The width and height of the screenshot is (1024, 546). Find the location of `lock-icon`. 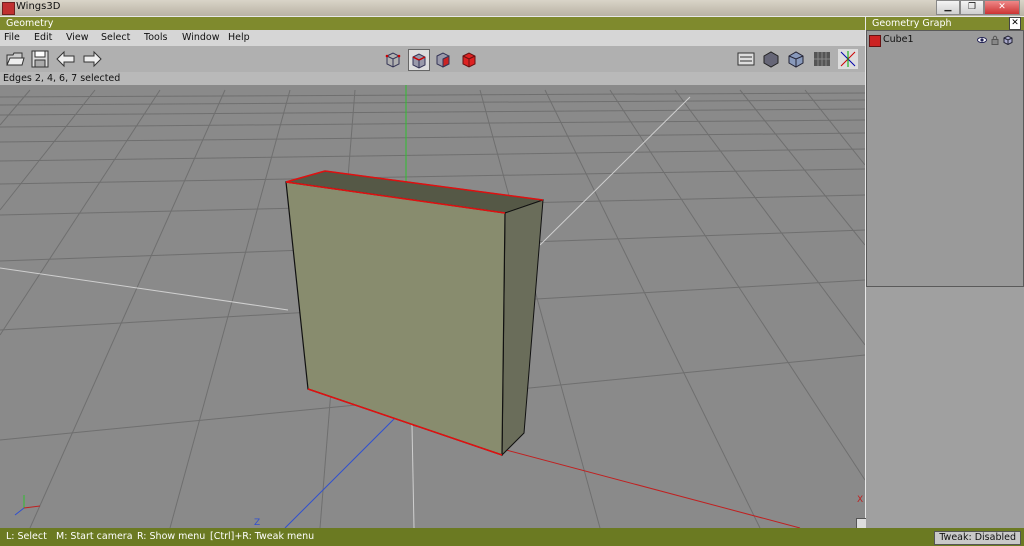

lock-icon is located at coordinates (995, 40).